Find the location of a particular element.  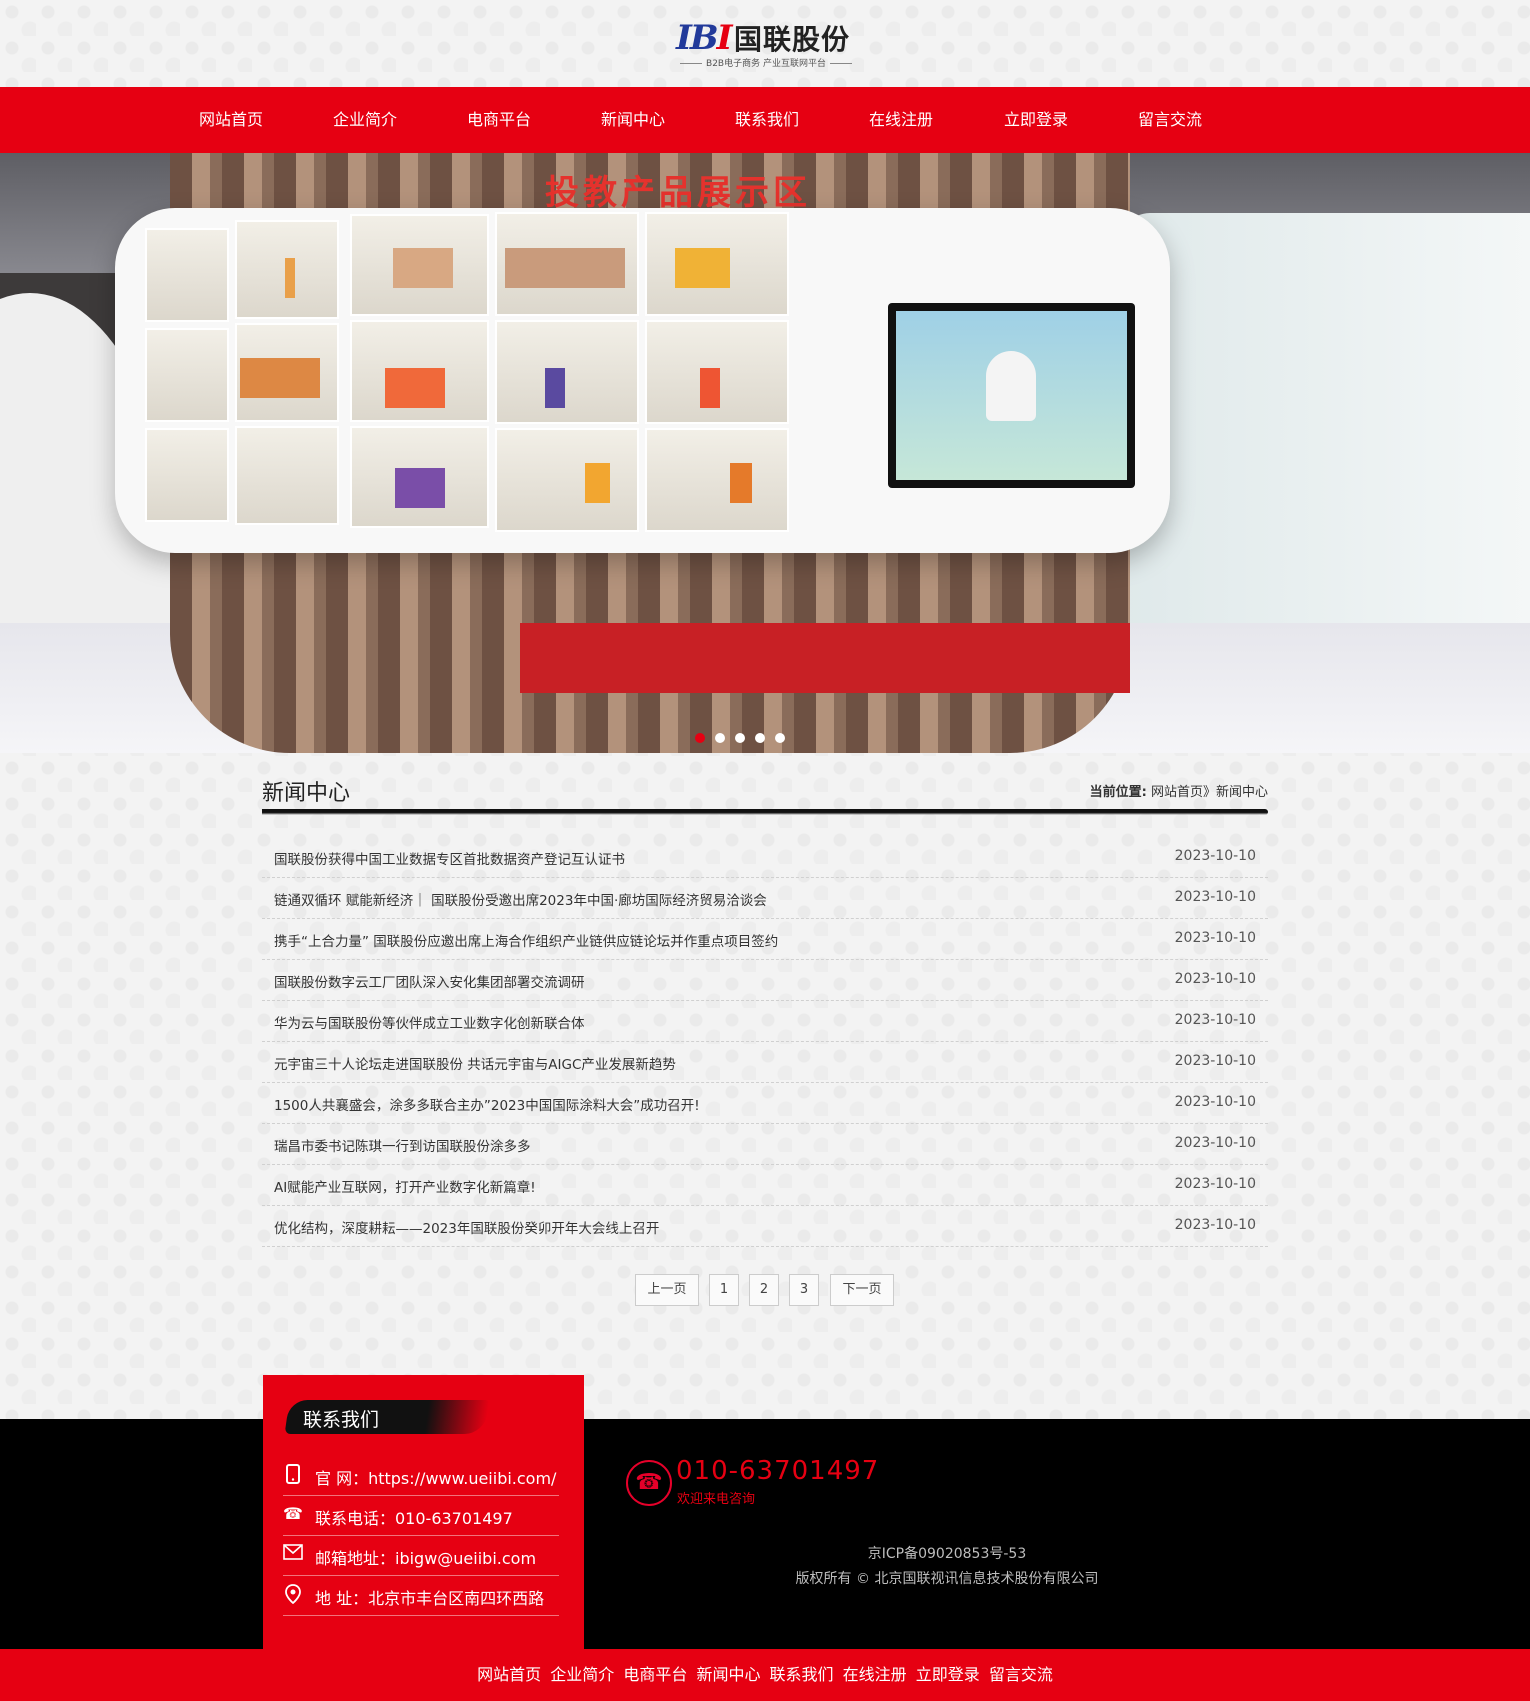

contact-row-email: 邮箱地址：ibigw@ueiibi.com is located at coordinates (421, 1556).